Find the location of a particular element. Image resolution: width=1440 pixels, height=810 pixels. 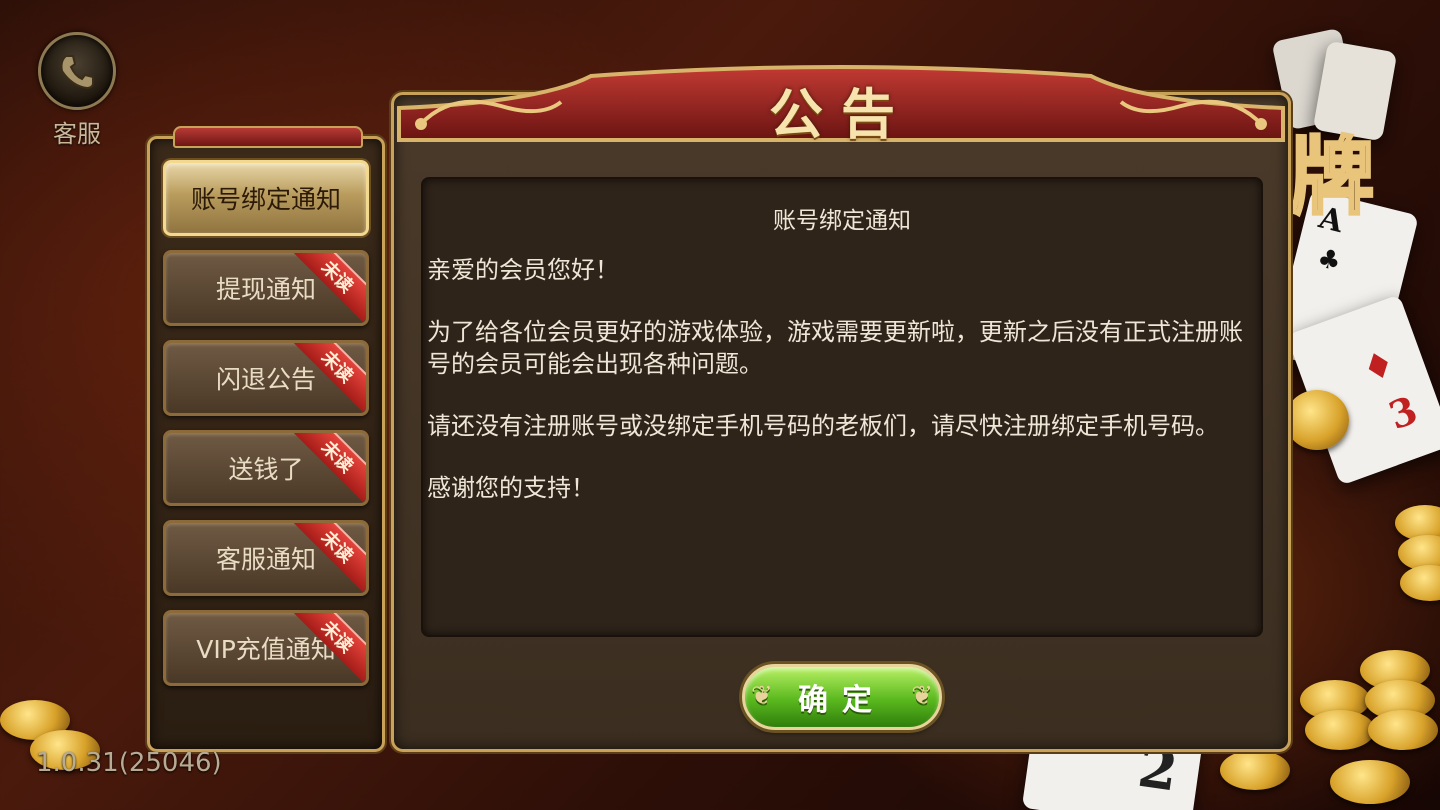

tab-label: 闪退公告 is located at coordinates (265, 379).